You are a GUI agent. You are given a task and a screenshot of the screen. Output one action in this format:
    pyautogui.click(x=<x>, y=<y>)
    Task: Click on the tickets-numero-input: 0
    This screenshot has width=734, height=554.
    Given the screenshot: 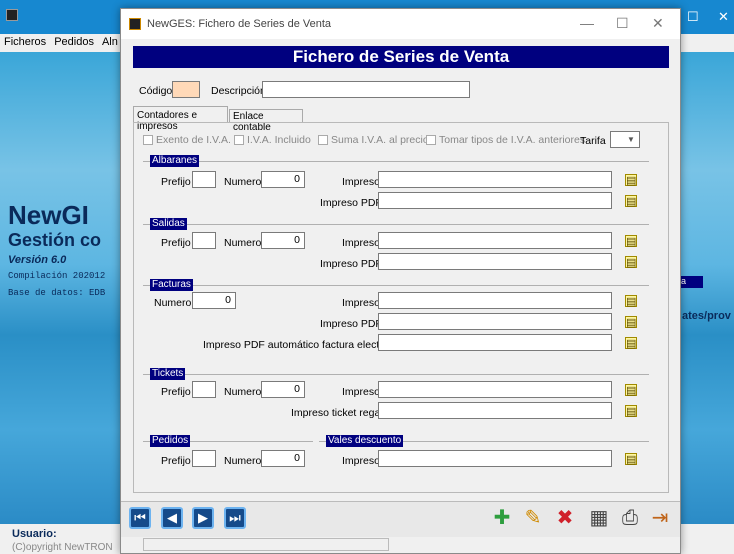 What is the action you would take?
    pyautogui.click(x=283, y=389)
    